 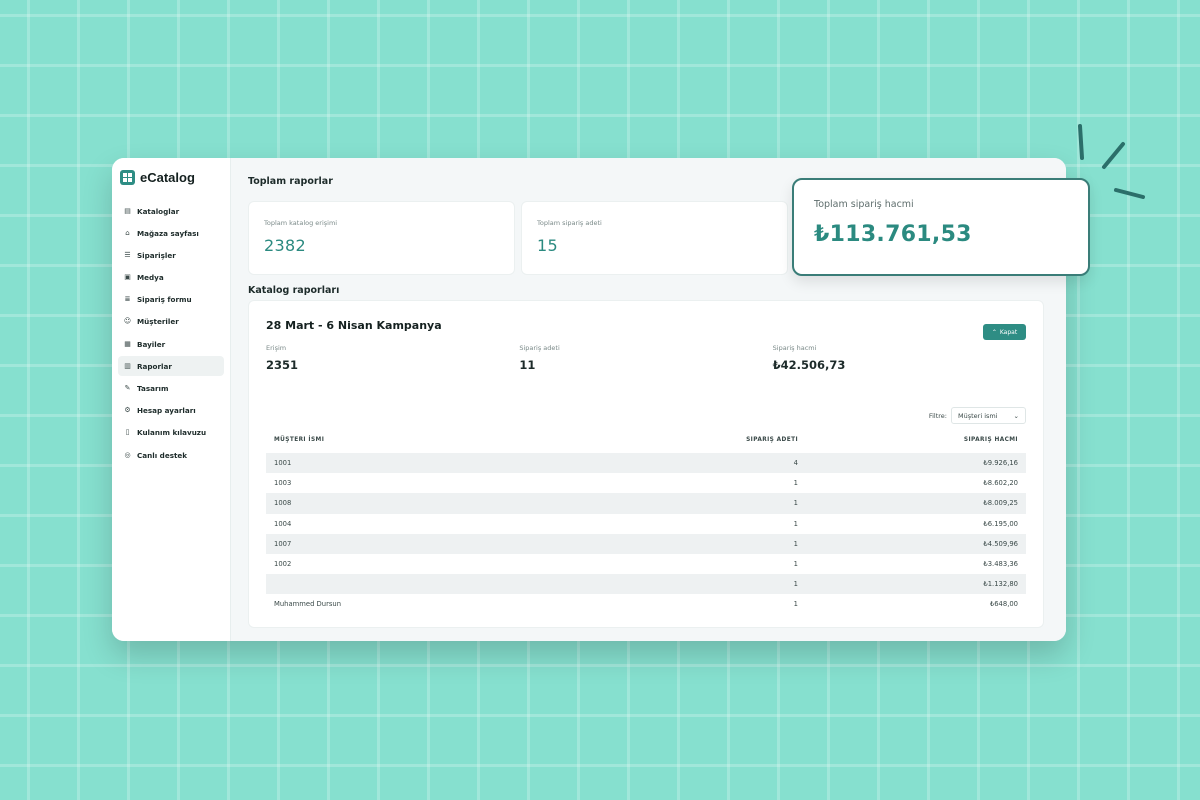 What do you see at coordinates (646, 503) in the screenshot?
I see `table-row: 1008 1 ₺8.009,25` at bounding box center [646, 503].